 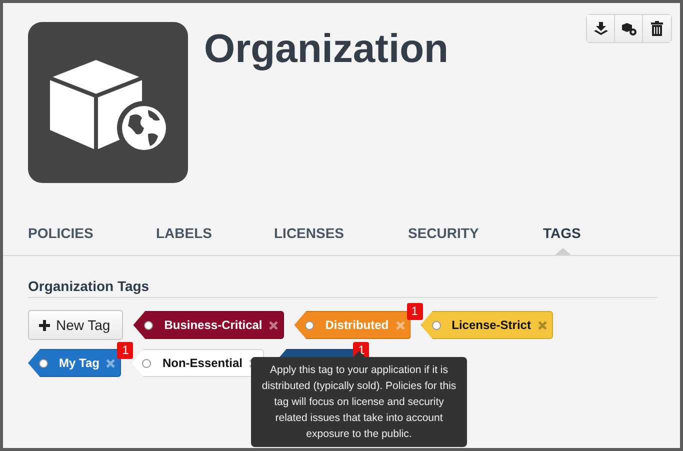 What do you see at coordinates (341, 238) in the screenshot?
I see `tab: LICENSES` at bounding box center [341, 238].